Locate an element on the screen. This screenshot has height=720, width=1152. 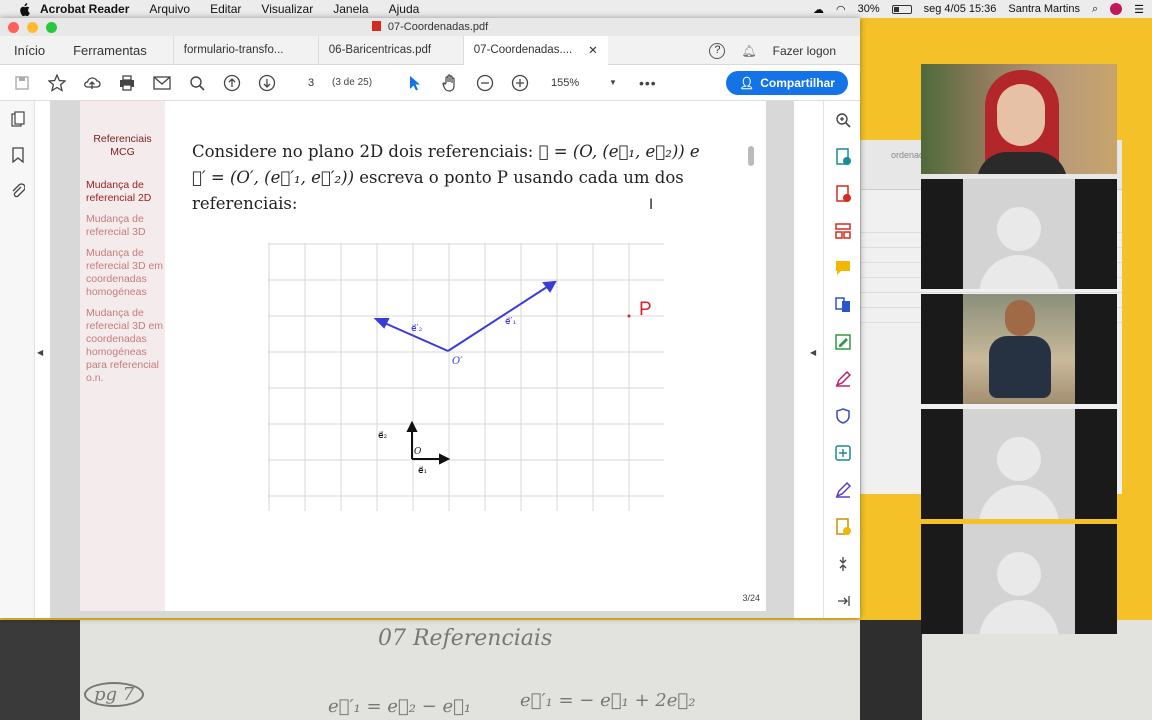
customize-tools-icon is located at coordinates (842, 563).